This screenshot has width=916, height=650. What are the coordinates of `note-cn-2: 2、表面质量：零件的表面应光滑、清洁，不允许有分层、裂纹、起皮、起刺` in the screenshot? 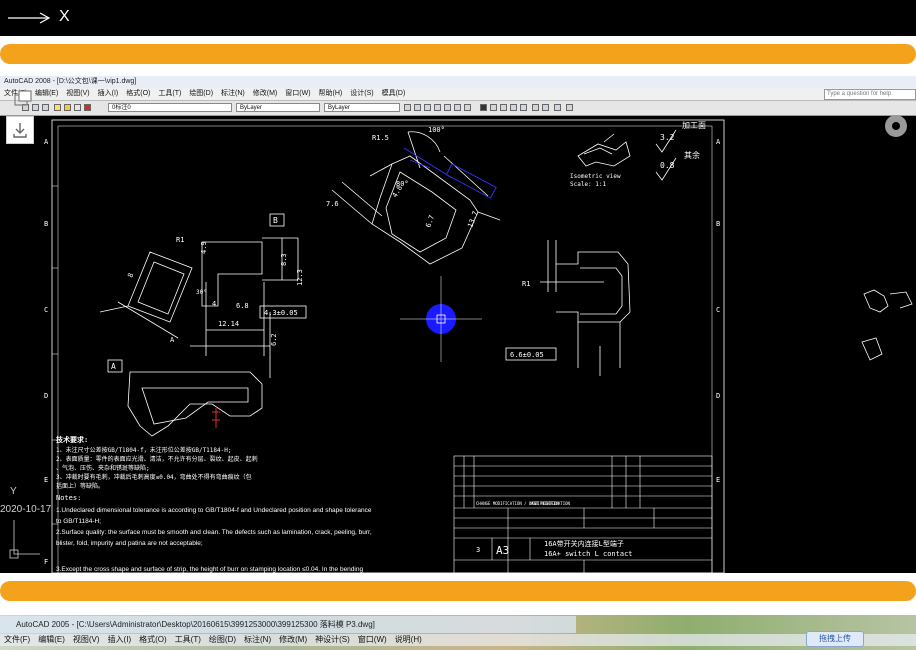 It's located at (157, 459).